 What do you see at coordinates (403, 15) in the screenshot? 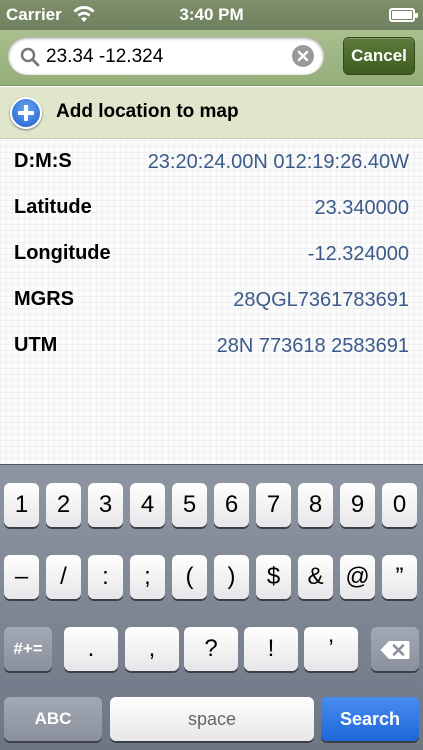
I see `battery-icon` at bounding box center [403, 15].